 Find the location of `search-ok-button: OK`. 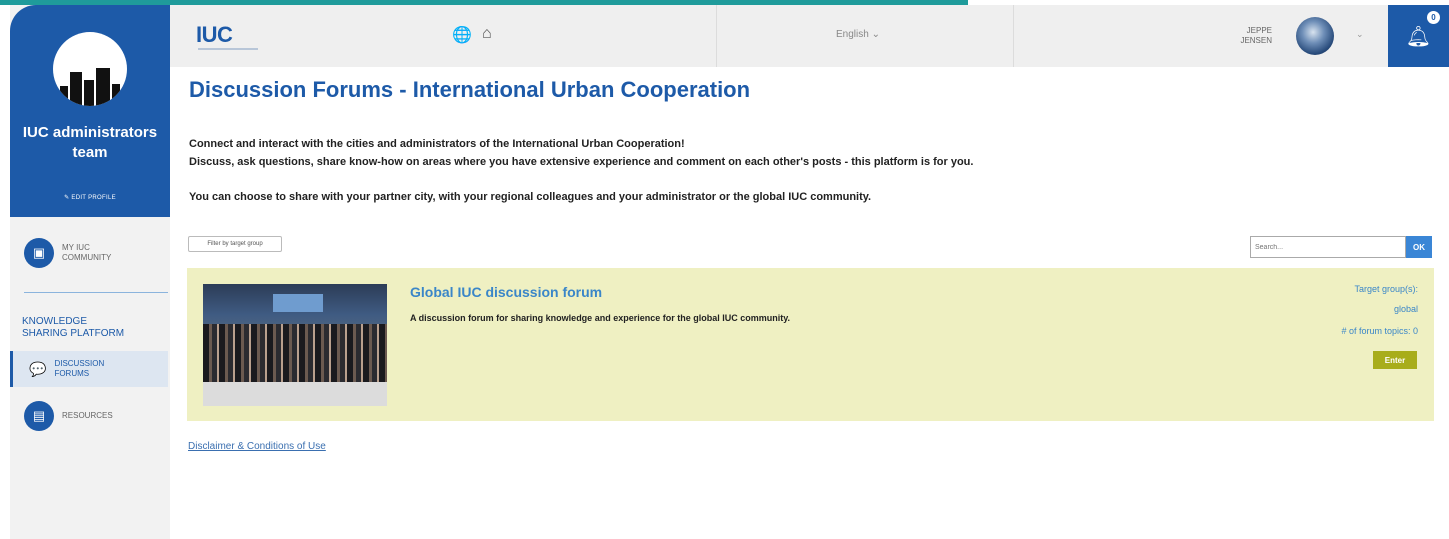

search-ok-button: OK is located at coordinates (1419, 247).